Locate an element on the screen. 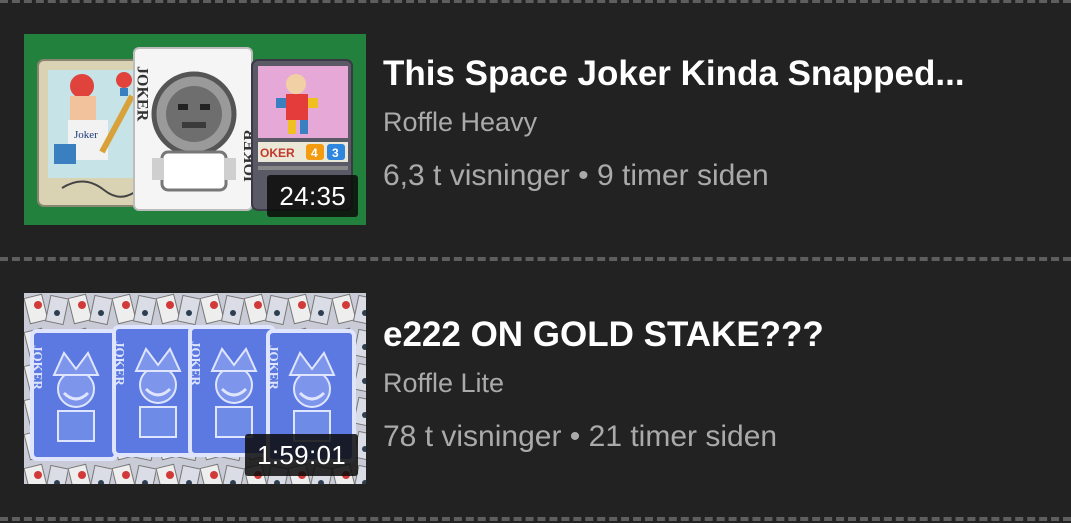 This screenshot has height=523, width=1071. upload-age: 21 timer siden is located at coordinates (683, 436).